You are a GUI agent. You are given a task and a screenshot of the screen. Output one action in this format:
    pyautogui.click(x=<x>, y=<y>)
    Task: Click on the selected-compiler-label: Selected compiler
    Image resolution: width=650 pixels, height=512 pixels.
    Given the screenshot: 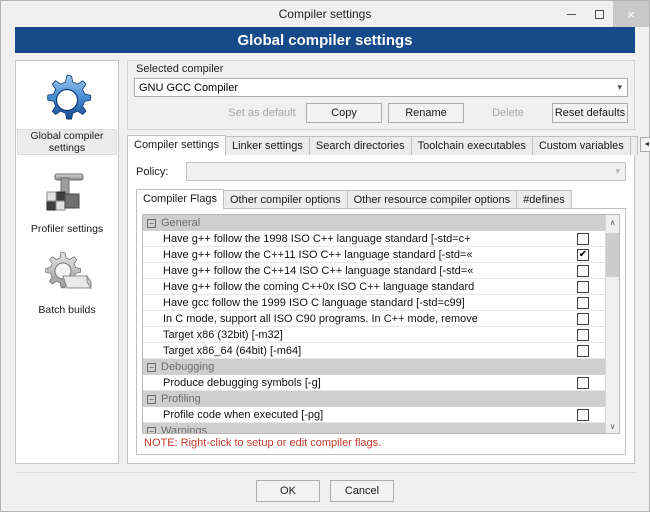 What is the action you would take?
    pyautogui.click(x=180, y=69)
    